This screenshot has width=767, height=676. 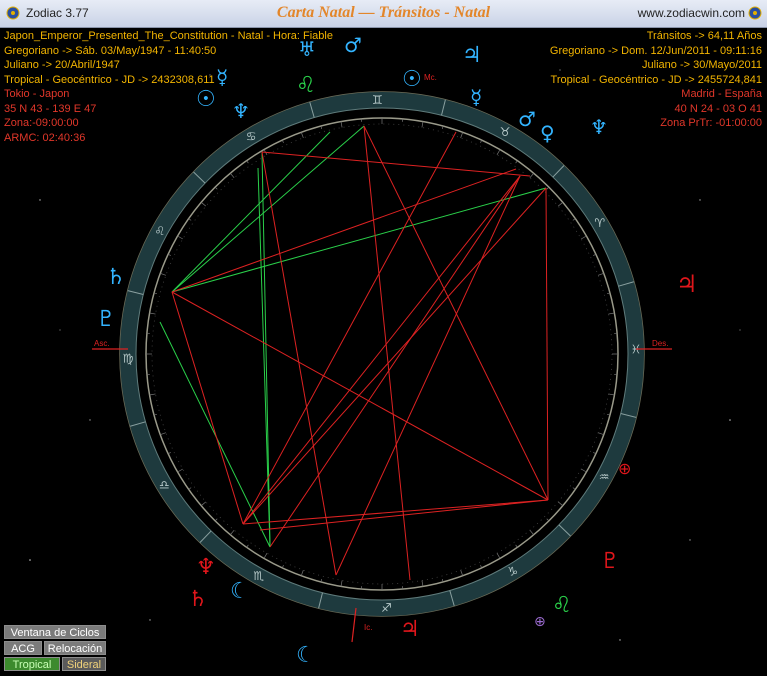 I want to click on mars-transit-icon: ♂, so click(x=527, y=119).